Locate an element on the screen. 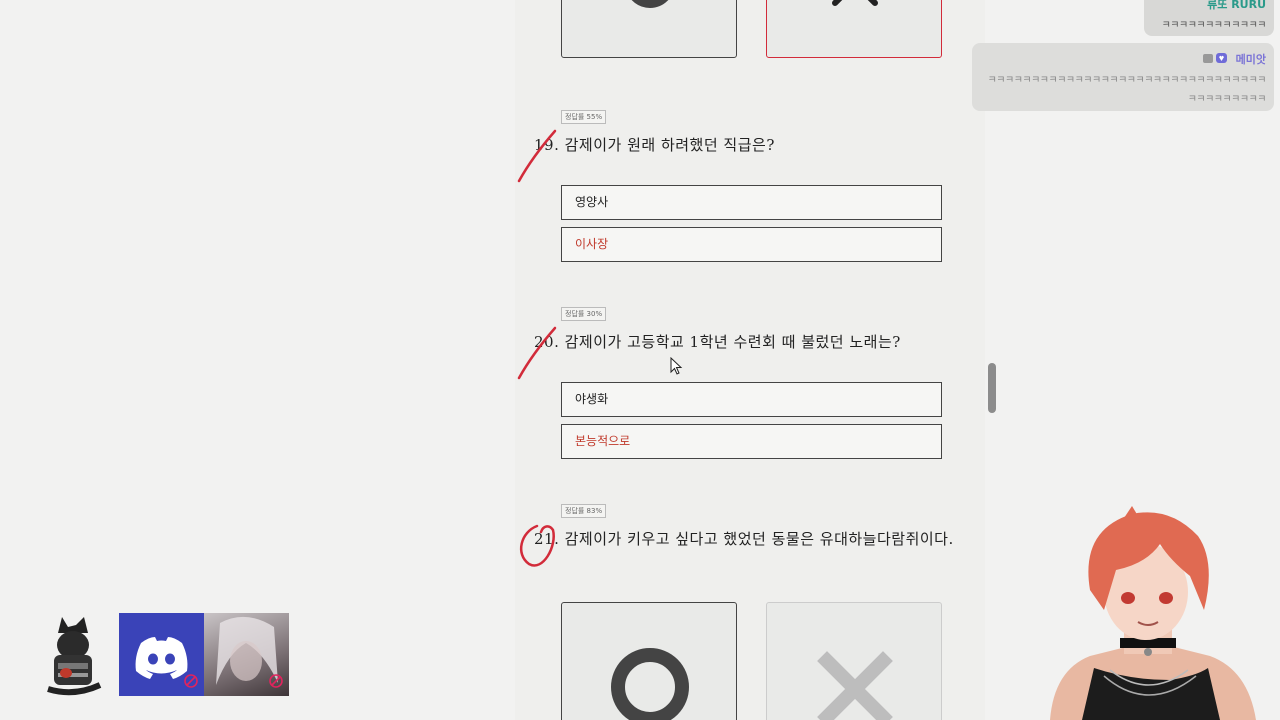 The height and width of the screenshot is (720, 1280). chat-username: 류또 RURU is located at coordinates (1236, 5).